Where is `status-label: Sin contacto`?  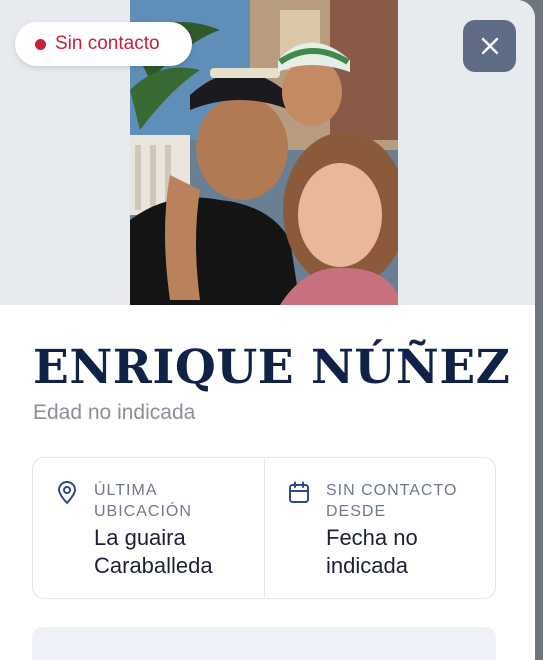 status-label: Sin contacto is located at coordinates (107, 43).